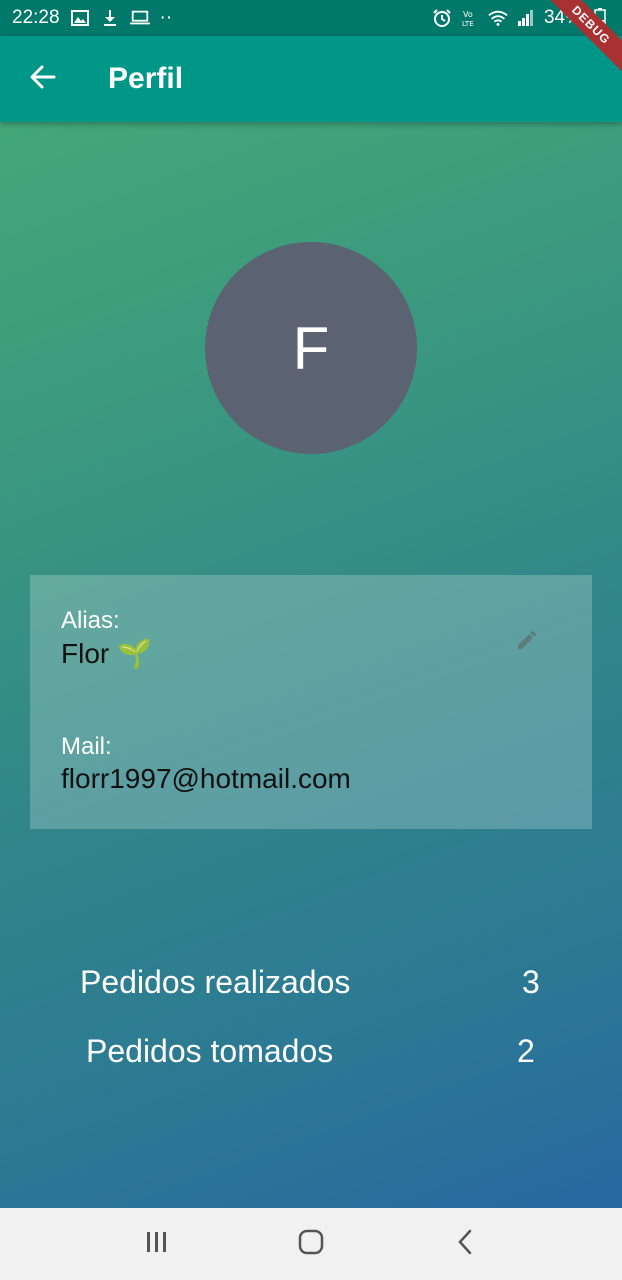  I want to click on image-icon, so click(80, 18).